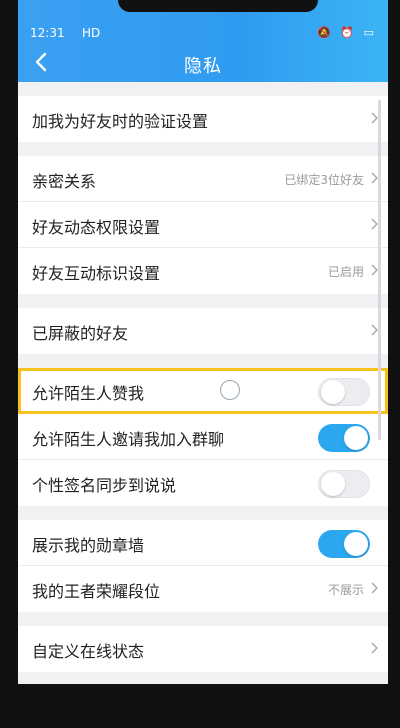  I want to click on app-header: 隐私, so click(203, 63).